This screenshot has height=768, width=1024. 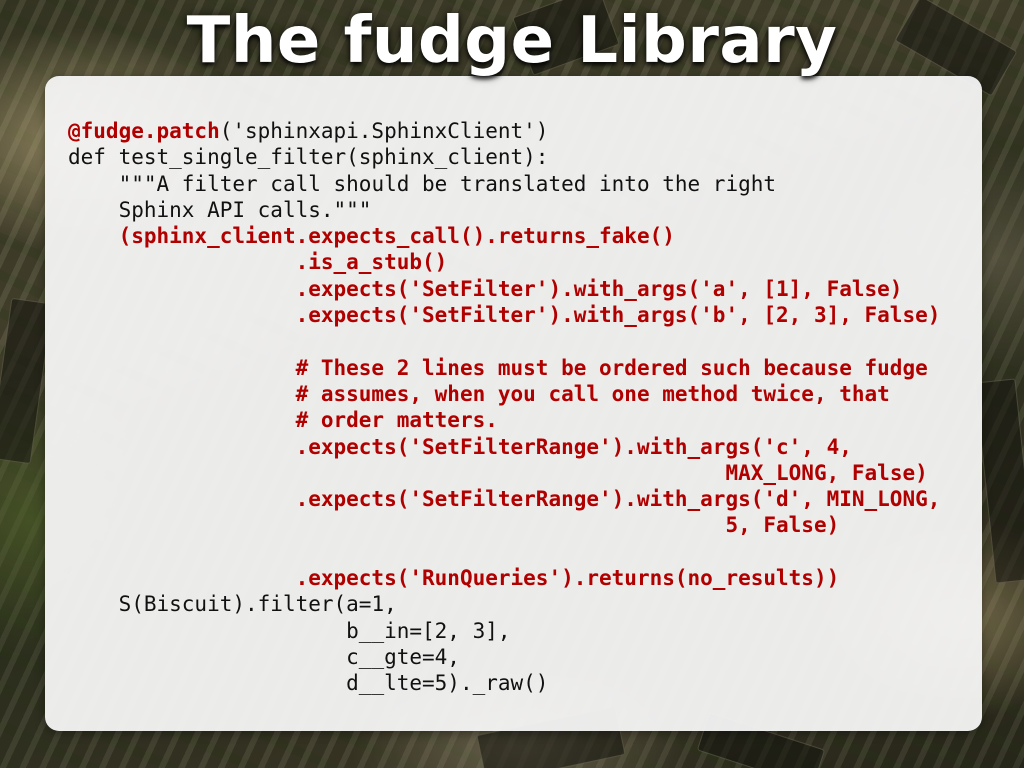 I want to click on code-line: 5, False), so click(x=504, y=525).